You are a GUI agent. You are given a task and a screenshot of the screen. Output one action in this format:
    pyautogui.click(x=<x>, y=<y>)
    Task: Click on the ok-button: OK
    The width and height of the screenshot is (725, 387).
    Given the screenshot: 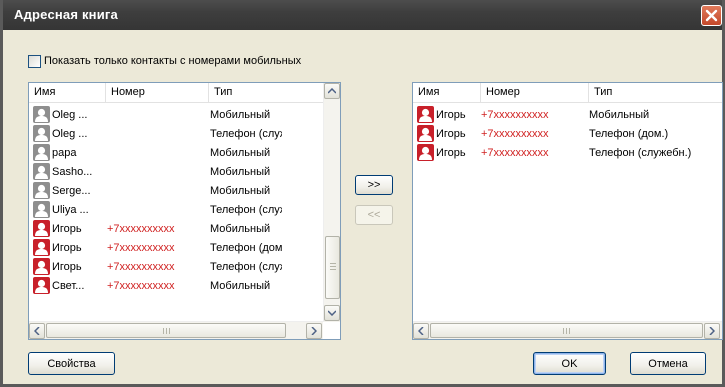 What is the action you would take?
    pyautogui.click(x=569, y=363)
    